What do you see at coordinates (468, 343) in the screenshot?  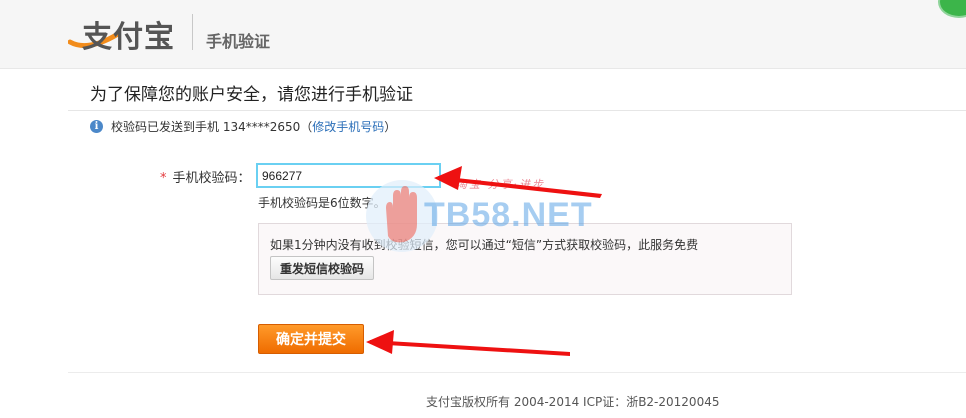 I see `arrow-to-submit-icon` at bounding box center [468, 343].